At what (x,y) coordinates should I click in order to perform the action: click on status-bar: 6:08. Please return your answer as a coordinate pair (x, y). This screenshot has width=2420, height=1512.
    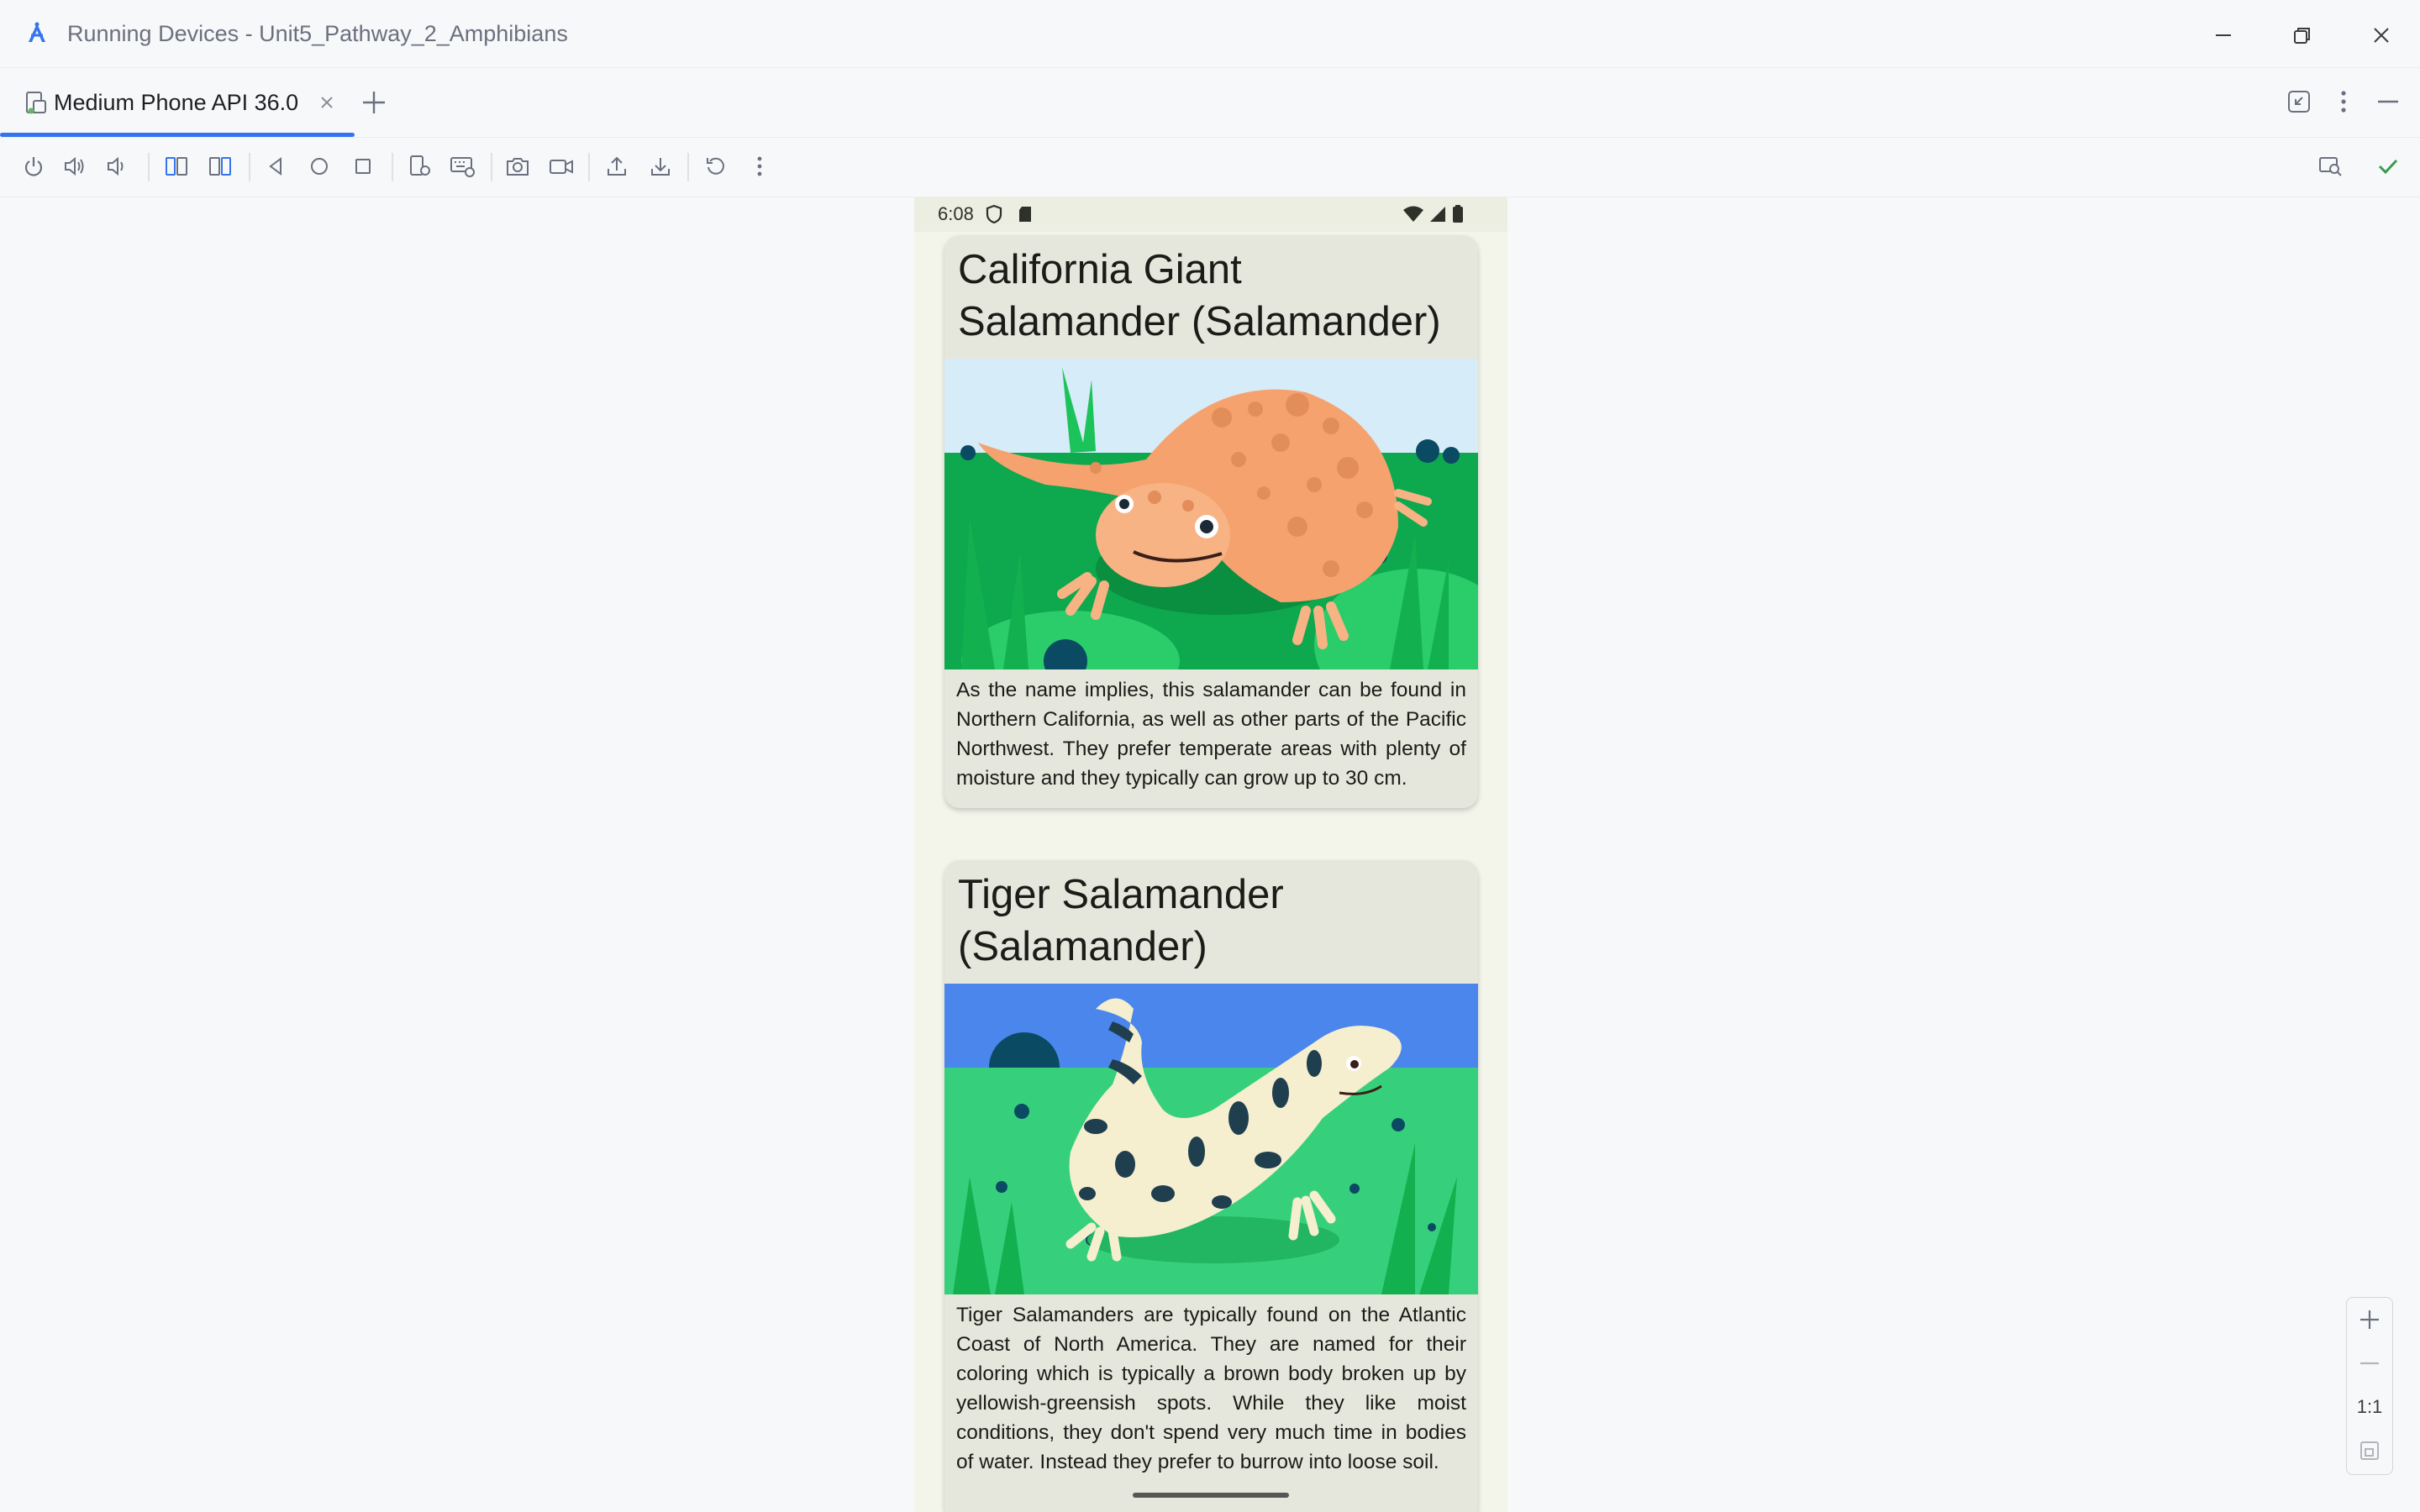
    Looking at the image, I should click on (1210, 214).